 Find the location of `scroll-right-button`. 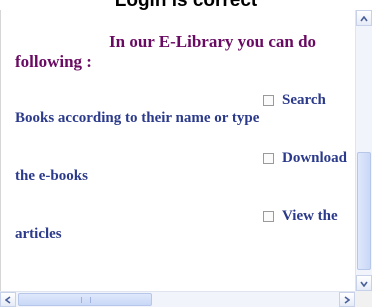

scroll-right-button is located at coordinates (347, 299).